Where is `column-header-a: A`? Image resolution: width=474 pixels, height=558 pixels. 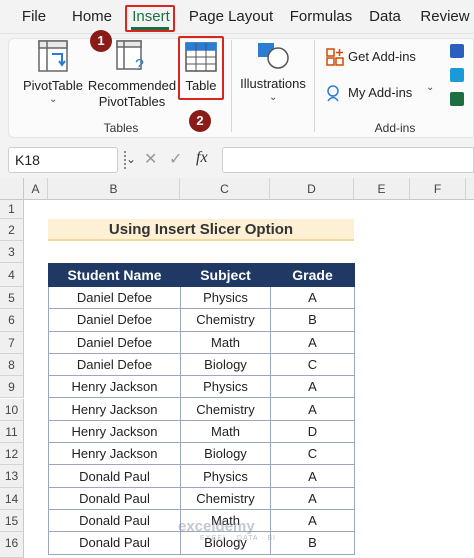 column-header-a: A is located at coordinates (36, 189).